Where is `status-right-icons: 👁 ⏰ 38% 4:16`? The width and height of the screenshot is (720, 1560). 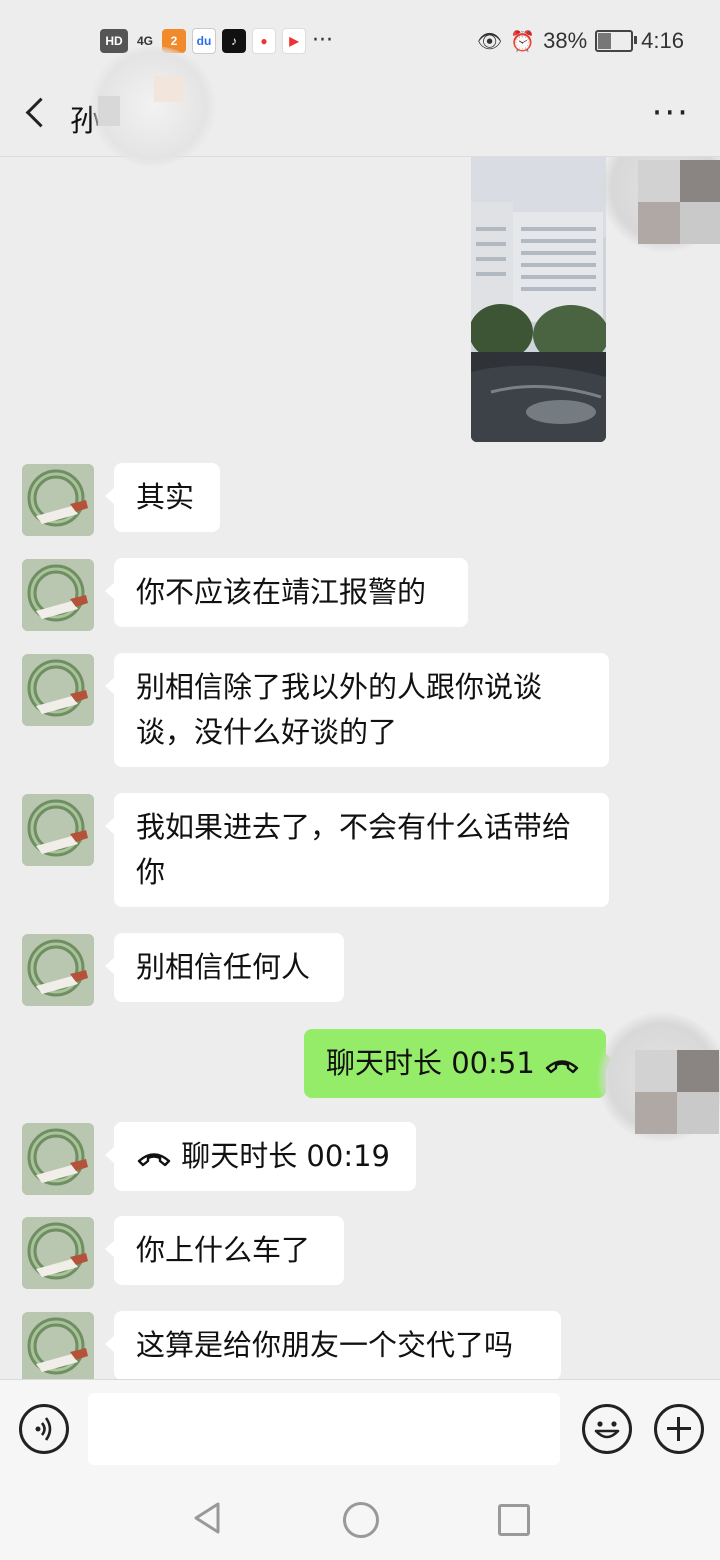 status-right-icons: 👁 ⏰ 38% 4:16 is located at coordinates (580, 41).